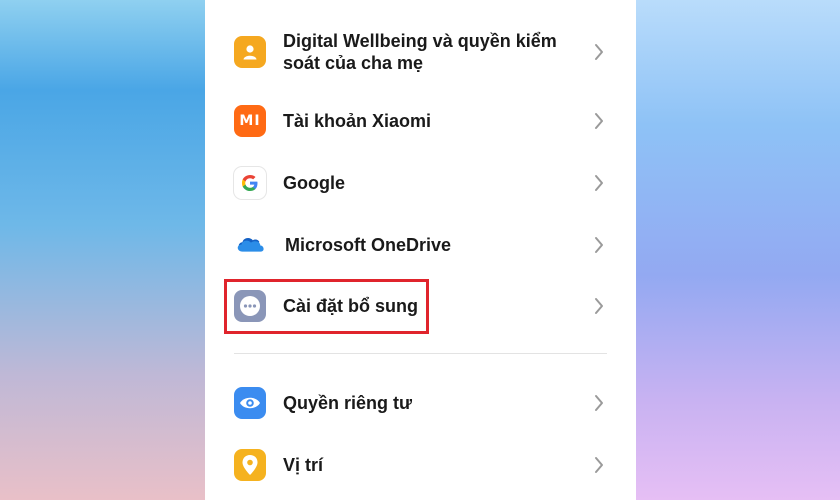 The height and width of the screenshot is (500, 840). I want to click on settings-item-onedrive: Microsoft OneDrive, so click(420, 245).